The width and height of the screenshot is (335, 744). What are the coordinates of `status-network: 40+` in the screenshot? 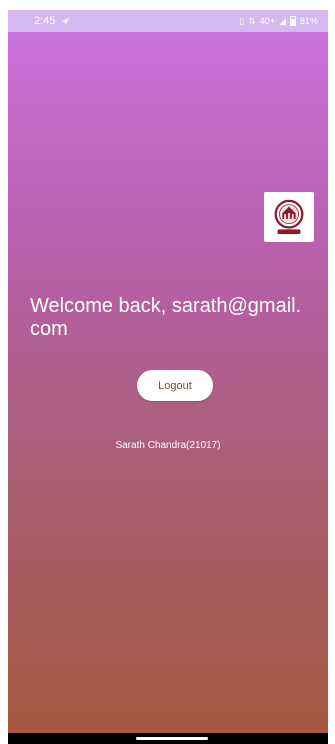 It's located at (267, 21).